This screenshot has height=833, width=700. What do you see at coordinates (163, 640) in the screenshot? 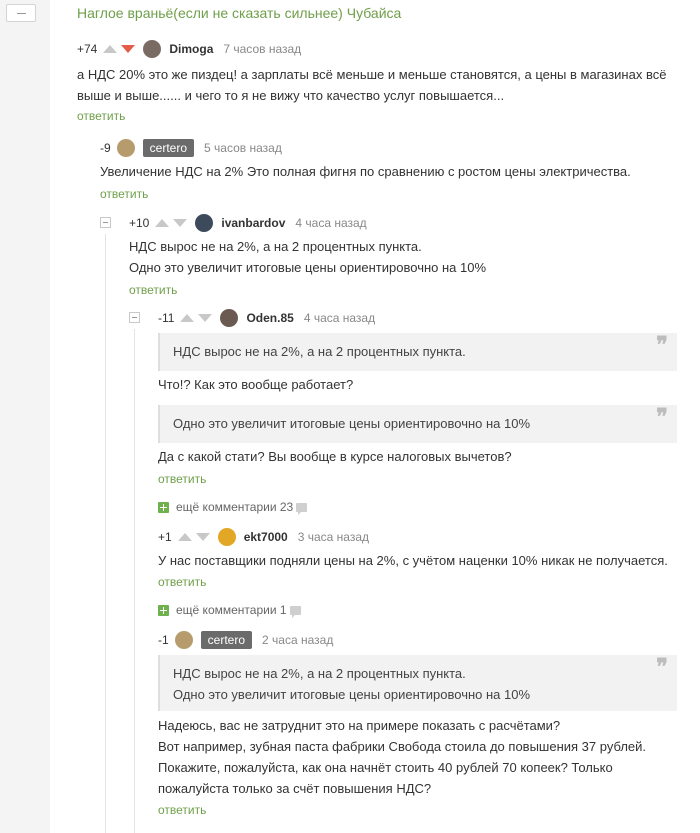
I see `comment-rating: -1` at bounding box center [163, 640].